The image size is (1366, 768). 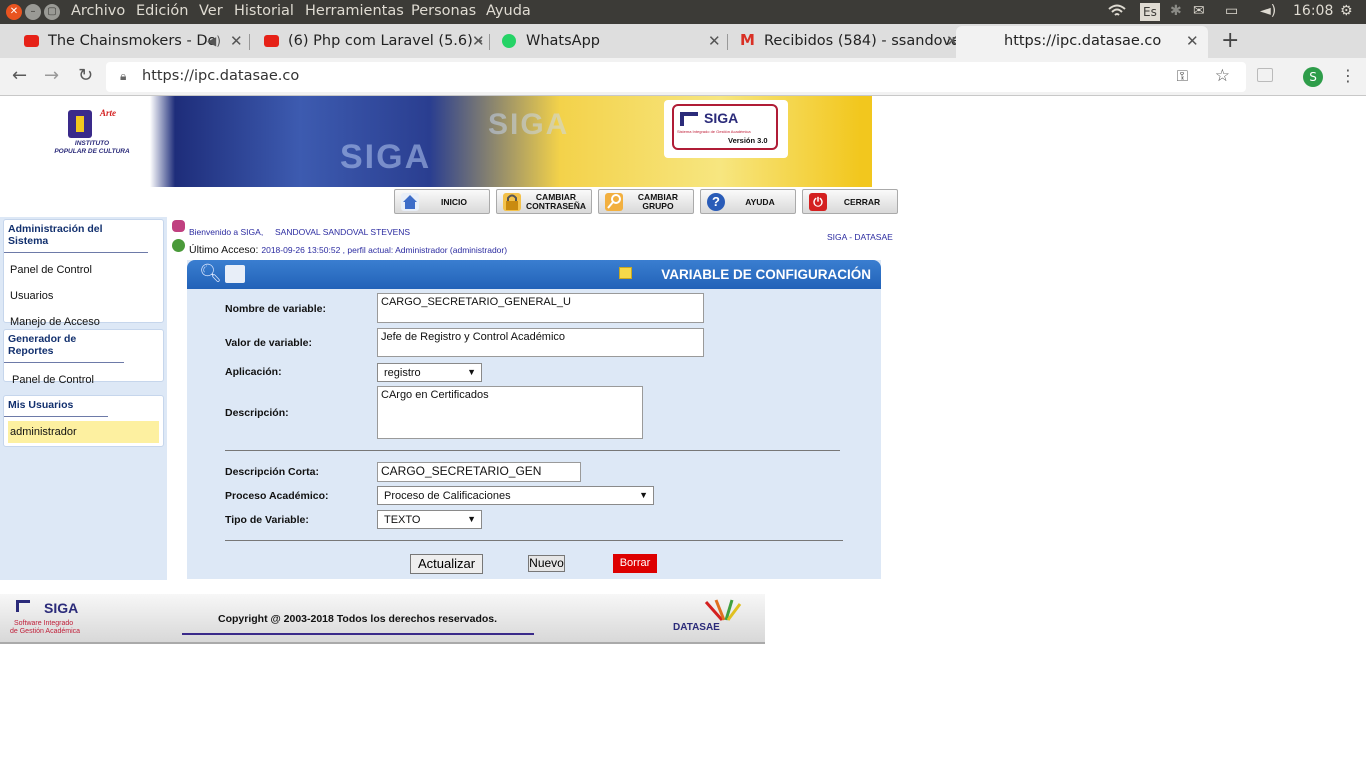 I want to click on siga-footer-sub2: de Gestión Académica, so click(x=45, y=631).